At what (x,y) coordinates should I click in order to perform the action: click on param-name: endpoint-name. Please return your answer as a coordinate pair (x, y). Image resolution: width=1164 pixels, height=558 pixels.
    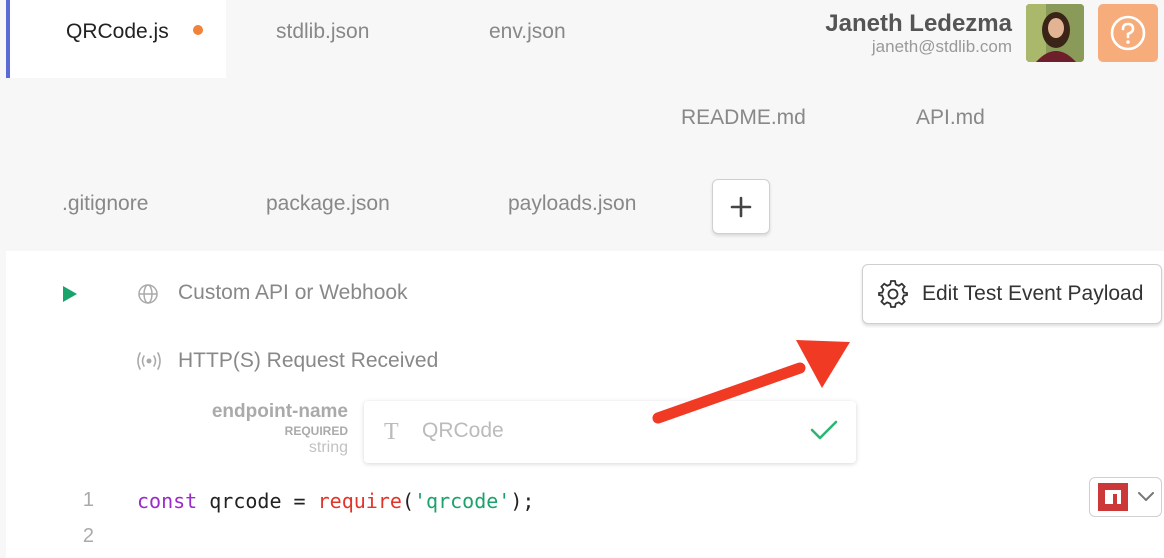
    Looking at the image, I should click on (279, 411).